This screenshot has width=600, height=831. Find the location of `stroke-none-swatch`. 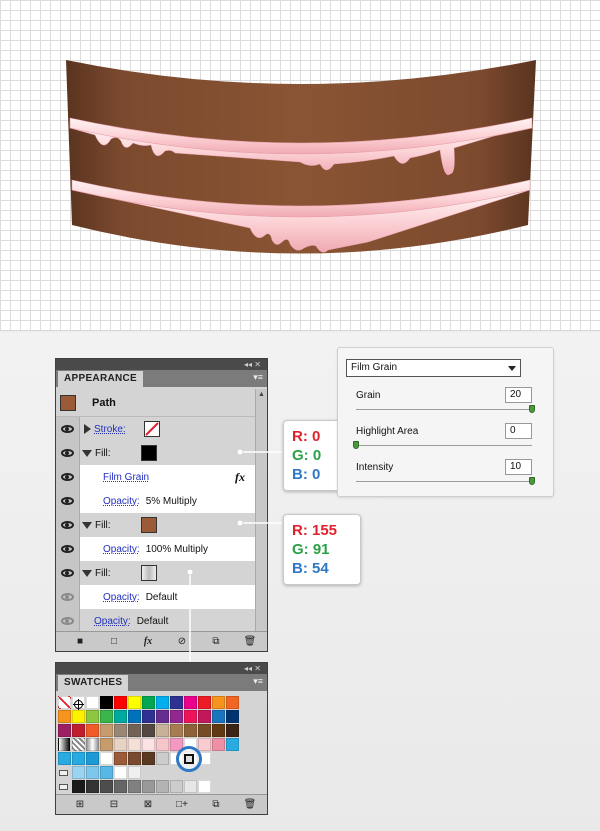

stroke-none-swatch is located at coordinates (151, 429).